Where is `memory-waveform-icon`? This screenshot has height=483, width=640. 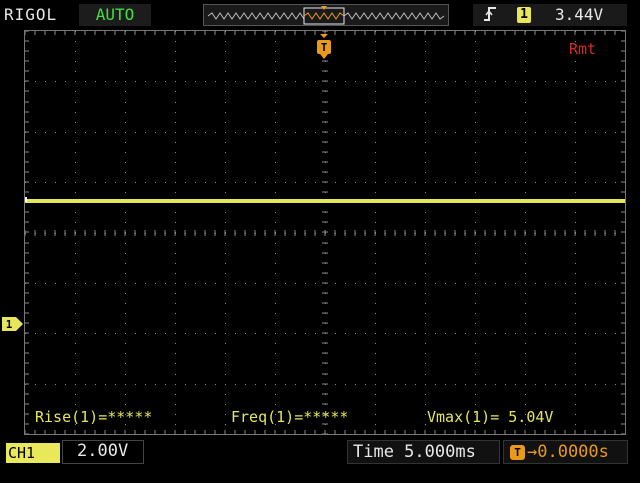 memory-waveform-icon is located at coordinates (326, 15).